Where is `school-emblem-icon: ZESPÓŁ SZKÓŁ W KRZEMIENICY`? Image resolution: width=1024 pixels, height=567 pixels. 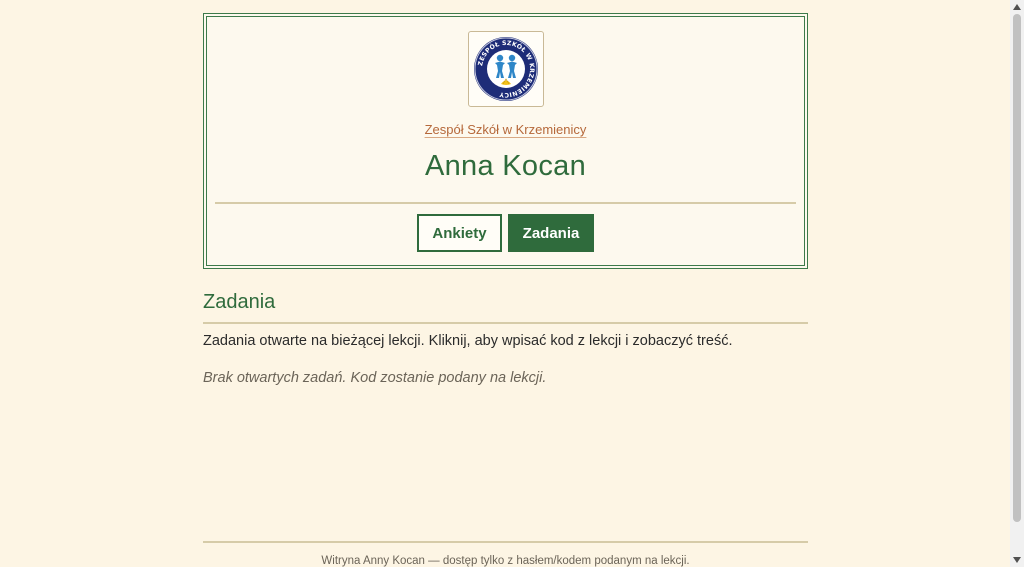
school-emblem-icon: ZESPÓŁ SZKÓŁ W KRZEMIENICY is located at coordinates (506, 69).